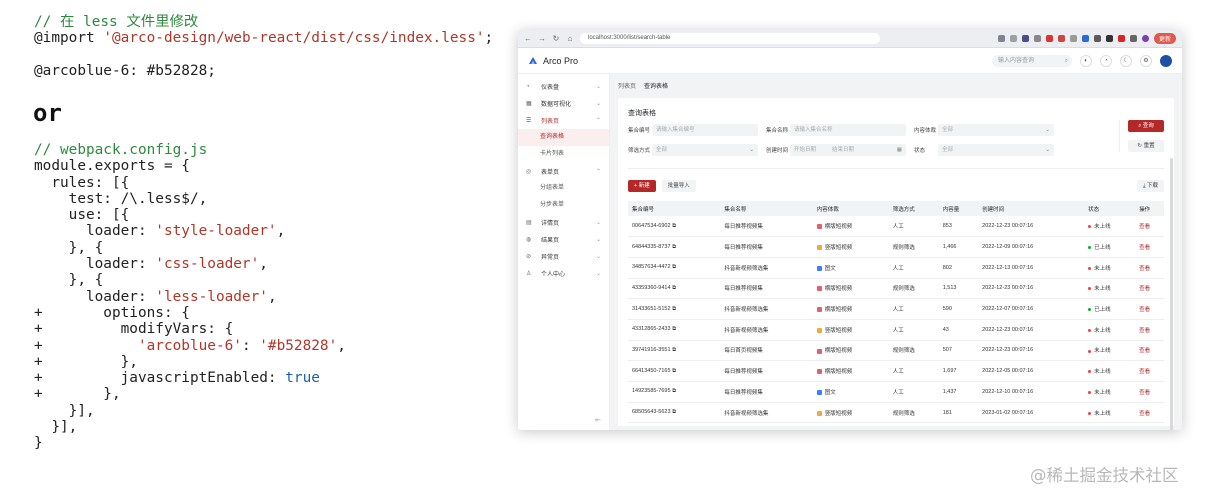 The height and width of the screenshot is (500, 1207). I want to click on menu-item-exception: ⊘ 异常页 ⌄, so click(563, 256).